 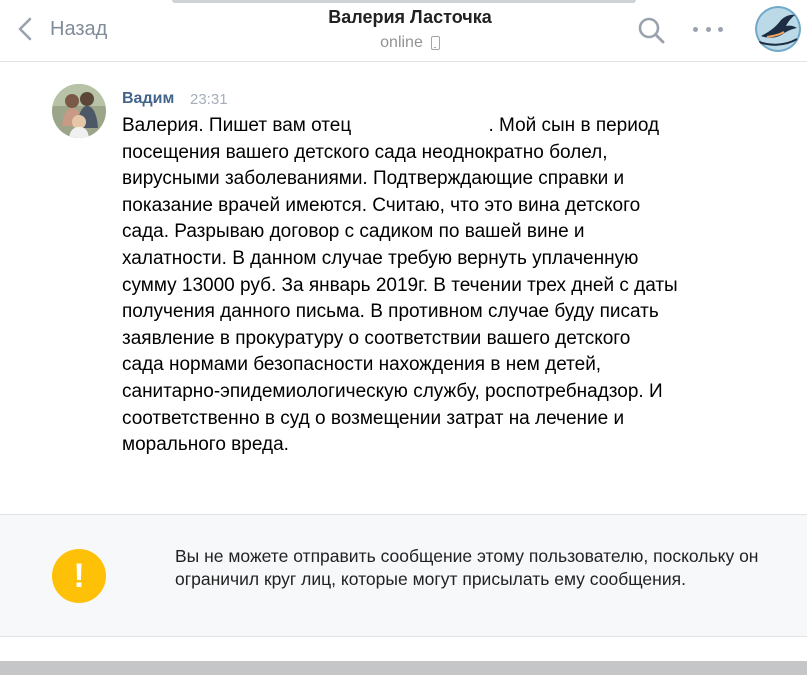 I want to click on more-button, so click(x=708, y=29).